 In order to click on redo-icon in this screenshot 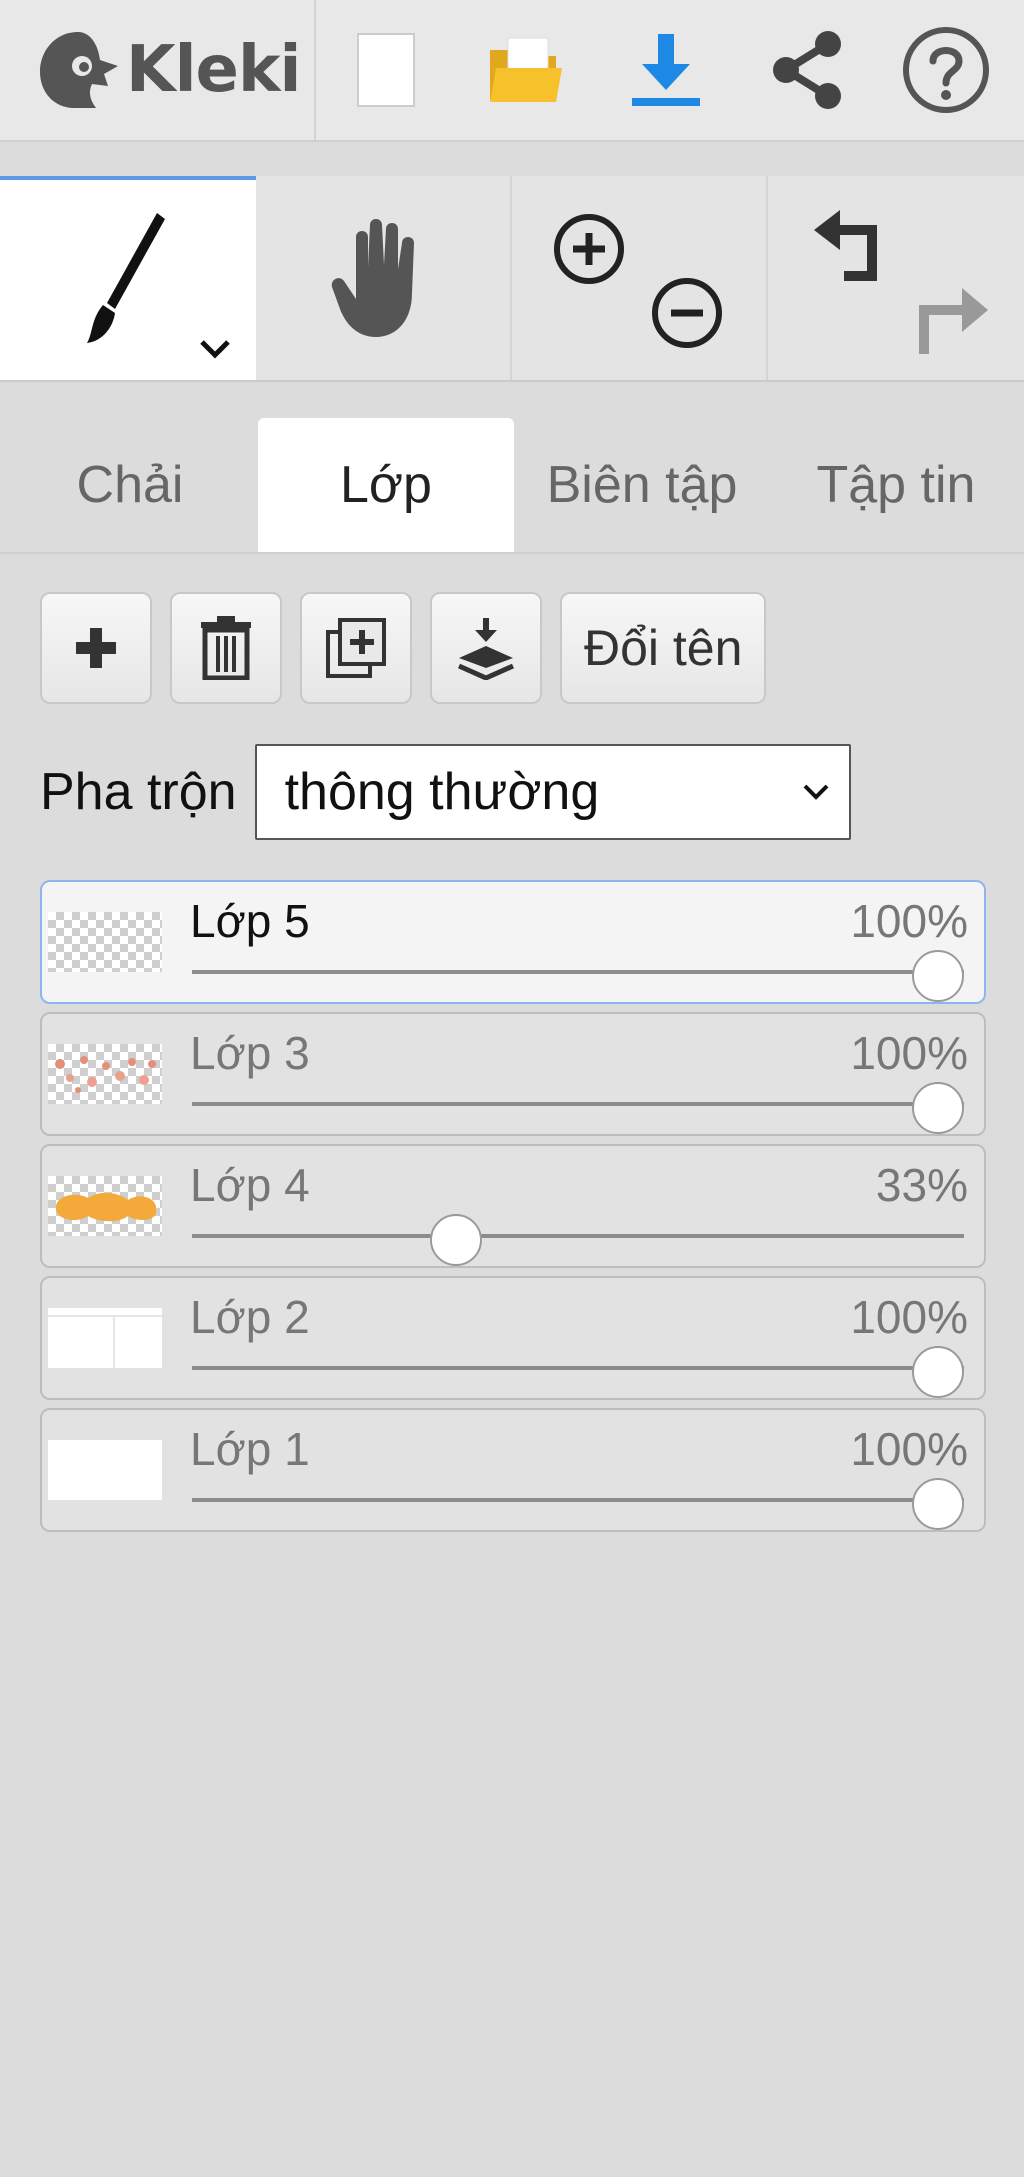, I will do `click(949, 316)`.